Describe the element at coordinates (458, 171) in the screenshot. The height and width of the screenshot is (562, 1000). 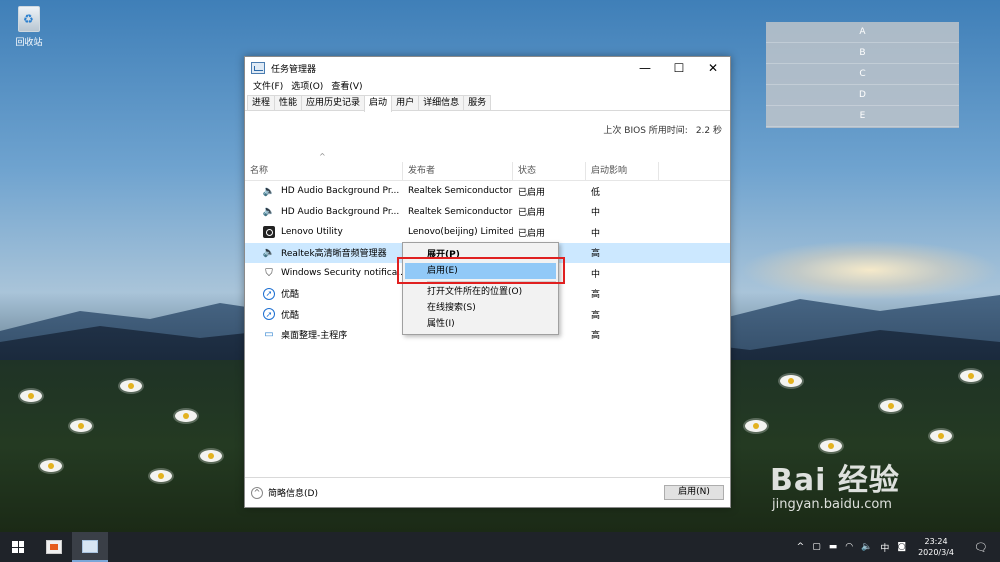
I see `column-publisher: 发布者` at that location.